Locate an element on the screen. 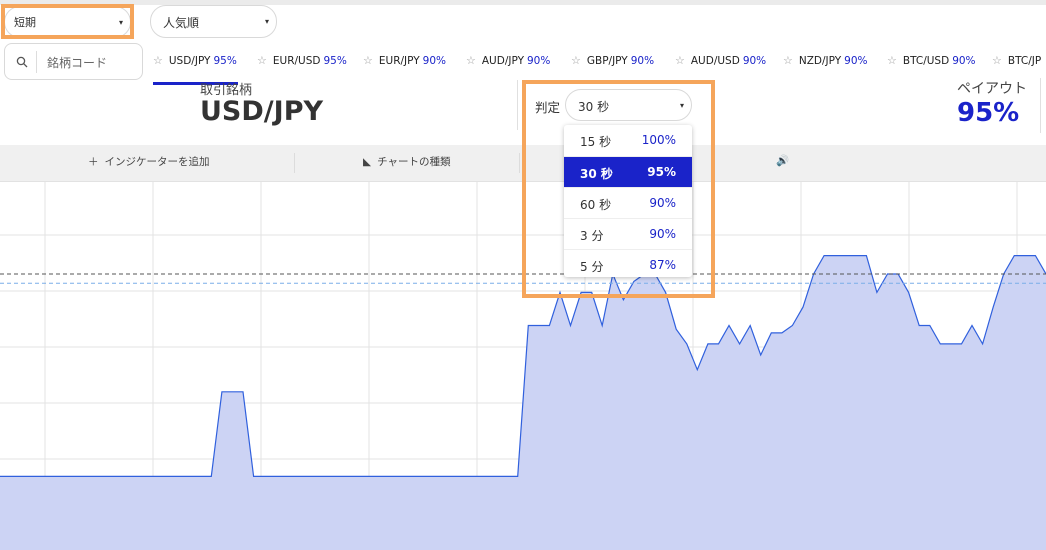  symbol-pair: BTC/JP is located at coordinates (1024, 61).